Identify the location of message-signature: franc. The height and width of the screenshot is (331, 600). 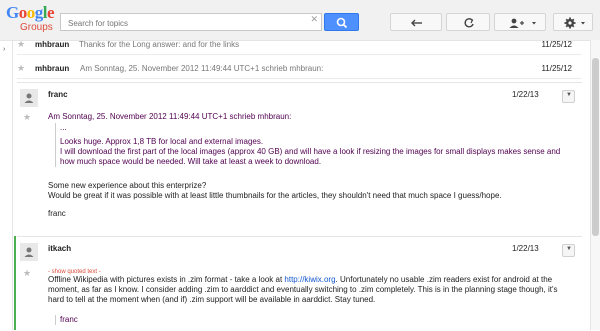
(57, 213).